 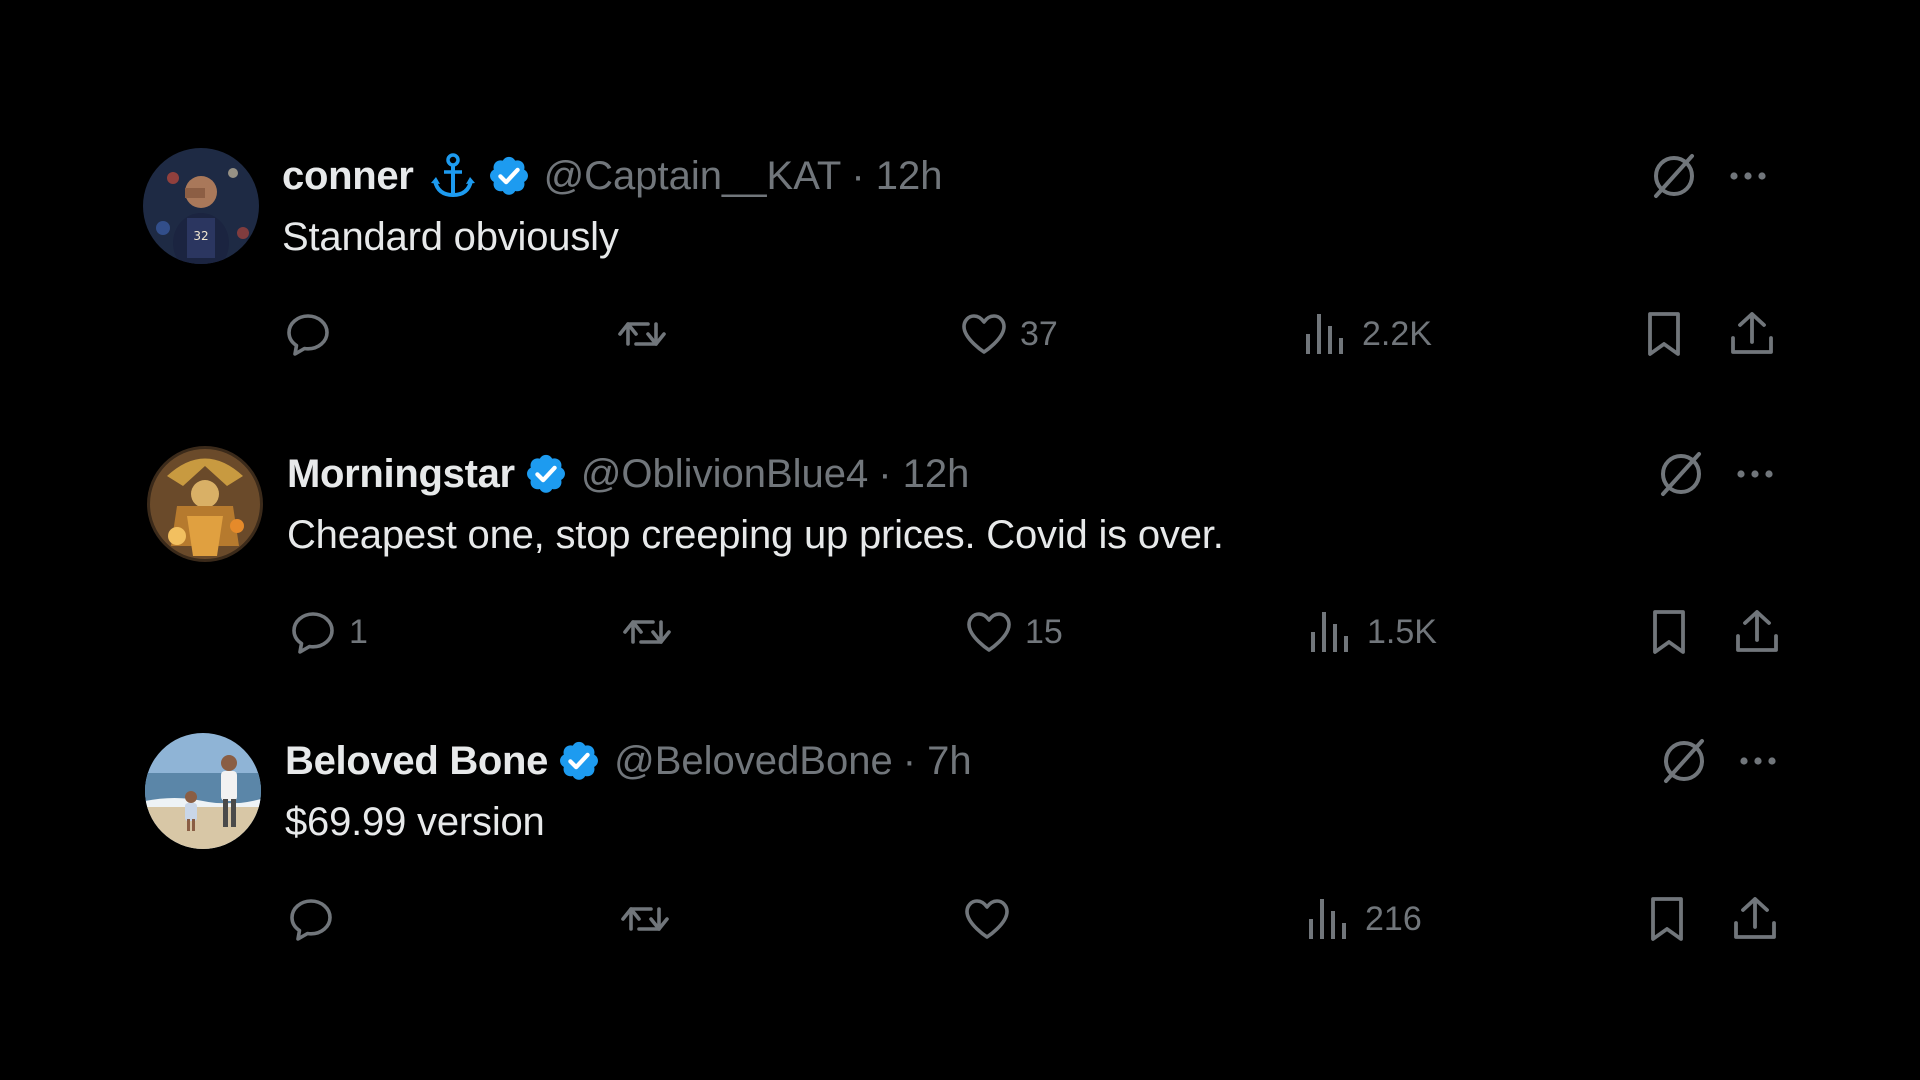 What do you see at coordinates (1044, 631) in the screenshot?
I see `like-count: 15` at bounding box center [1044, 631].